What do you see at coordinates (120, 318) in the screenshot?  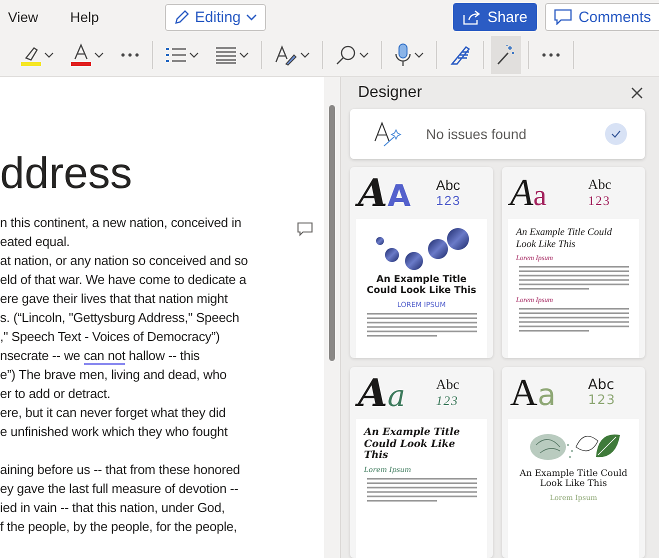 I see `document-text-line: s. (“Lincoln, "Gettysburg Address," Speech` at bounding box center [120, 318].